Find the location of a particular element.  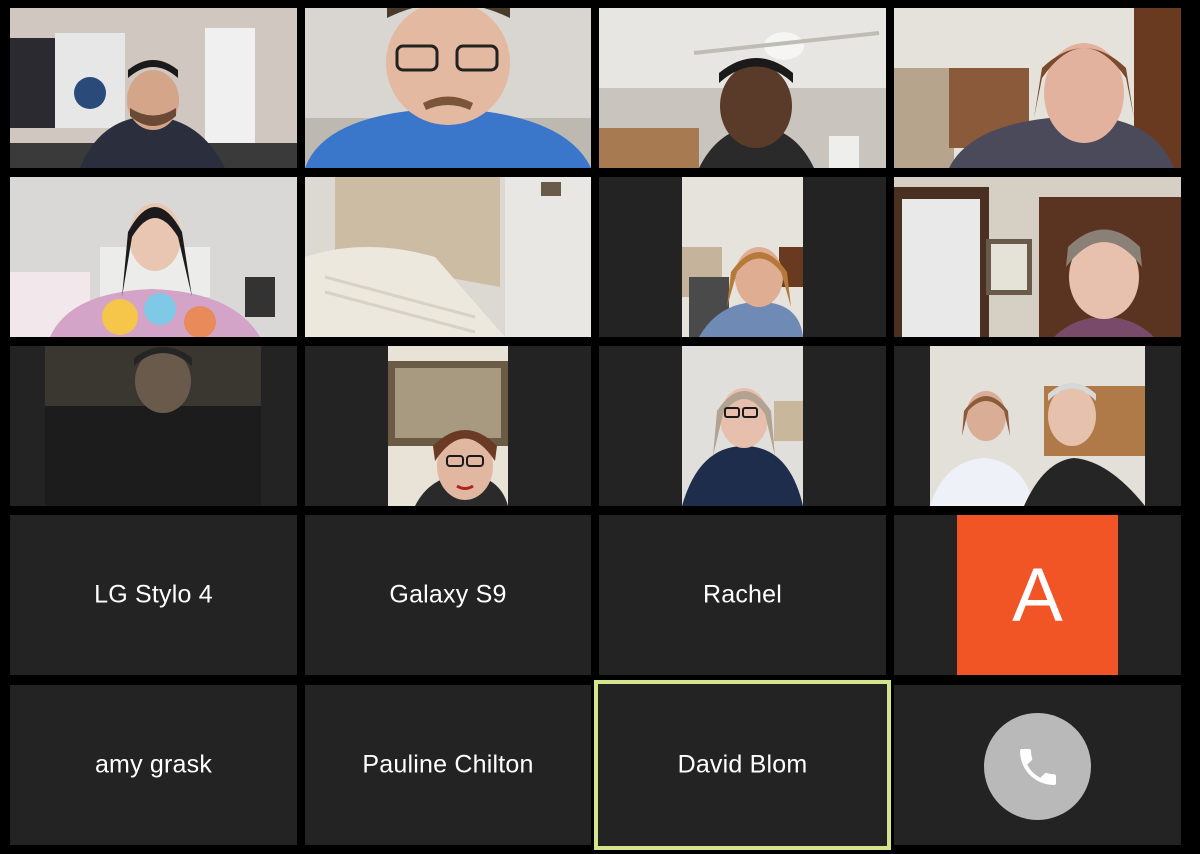

participant-name: Galaxy S9 is located at coordinates (448, 594).